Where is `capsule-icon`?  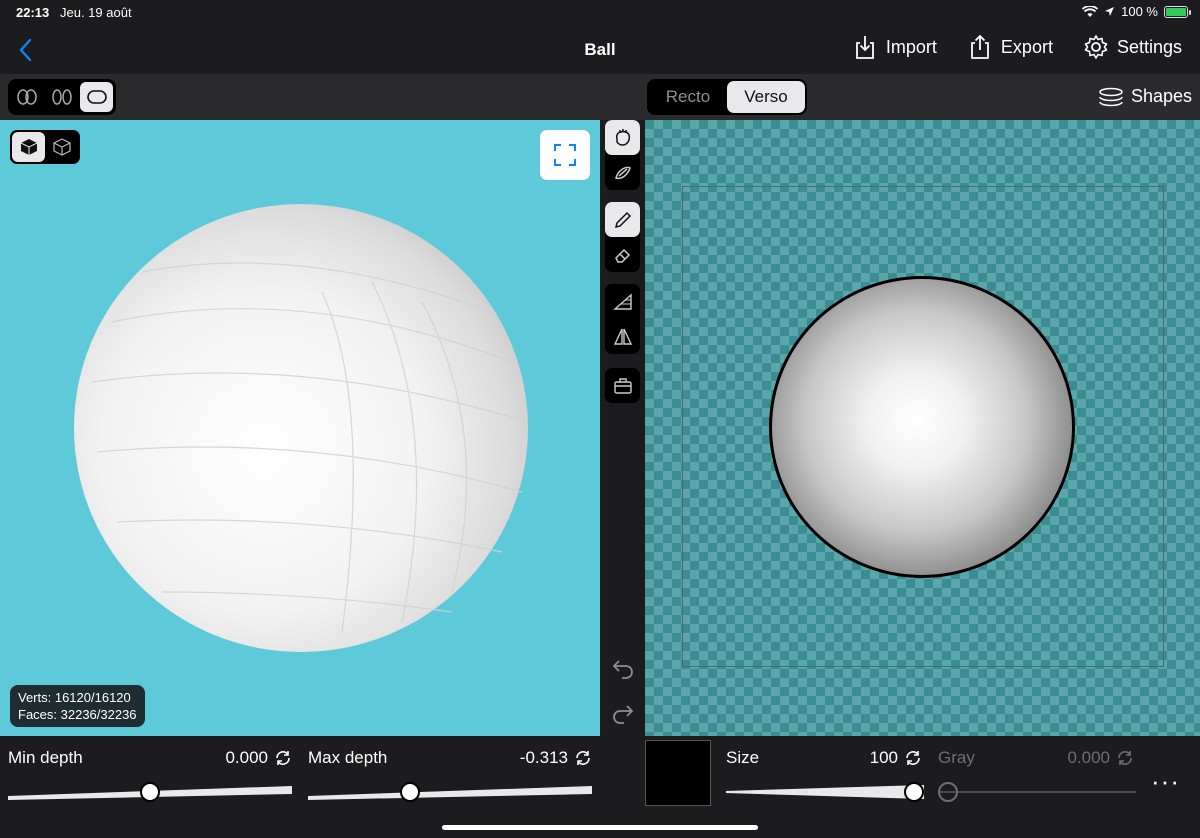
capsule-icon is located at coordinates (96, 97).